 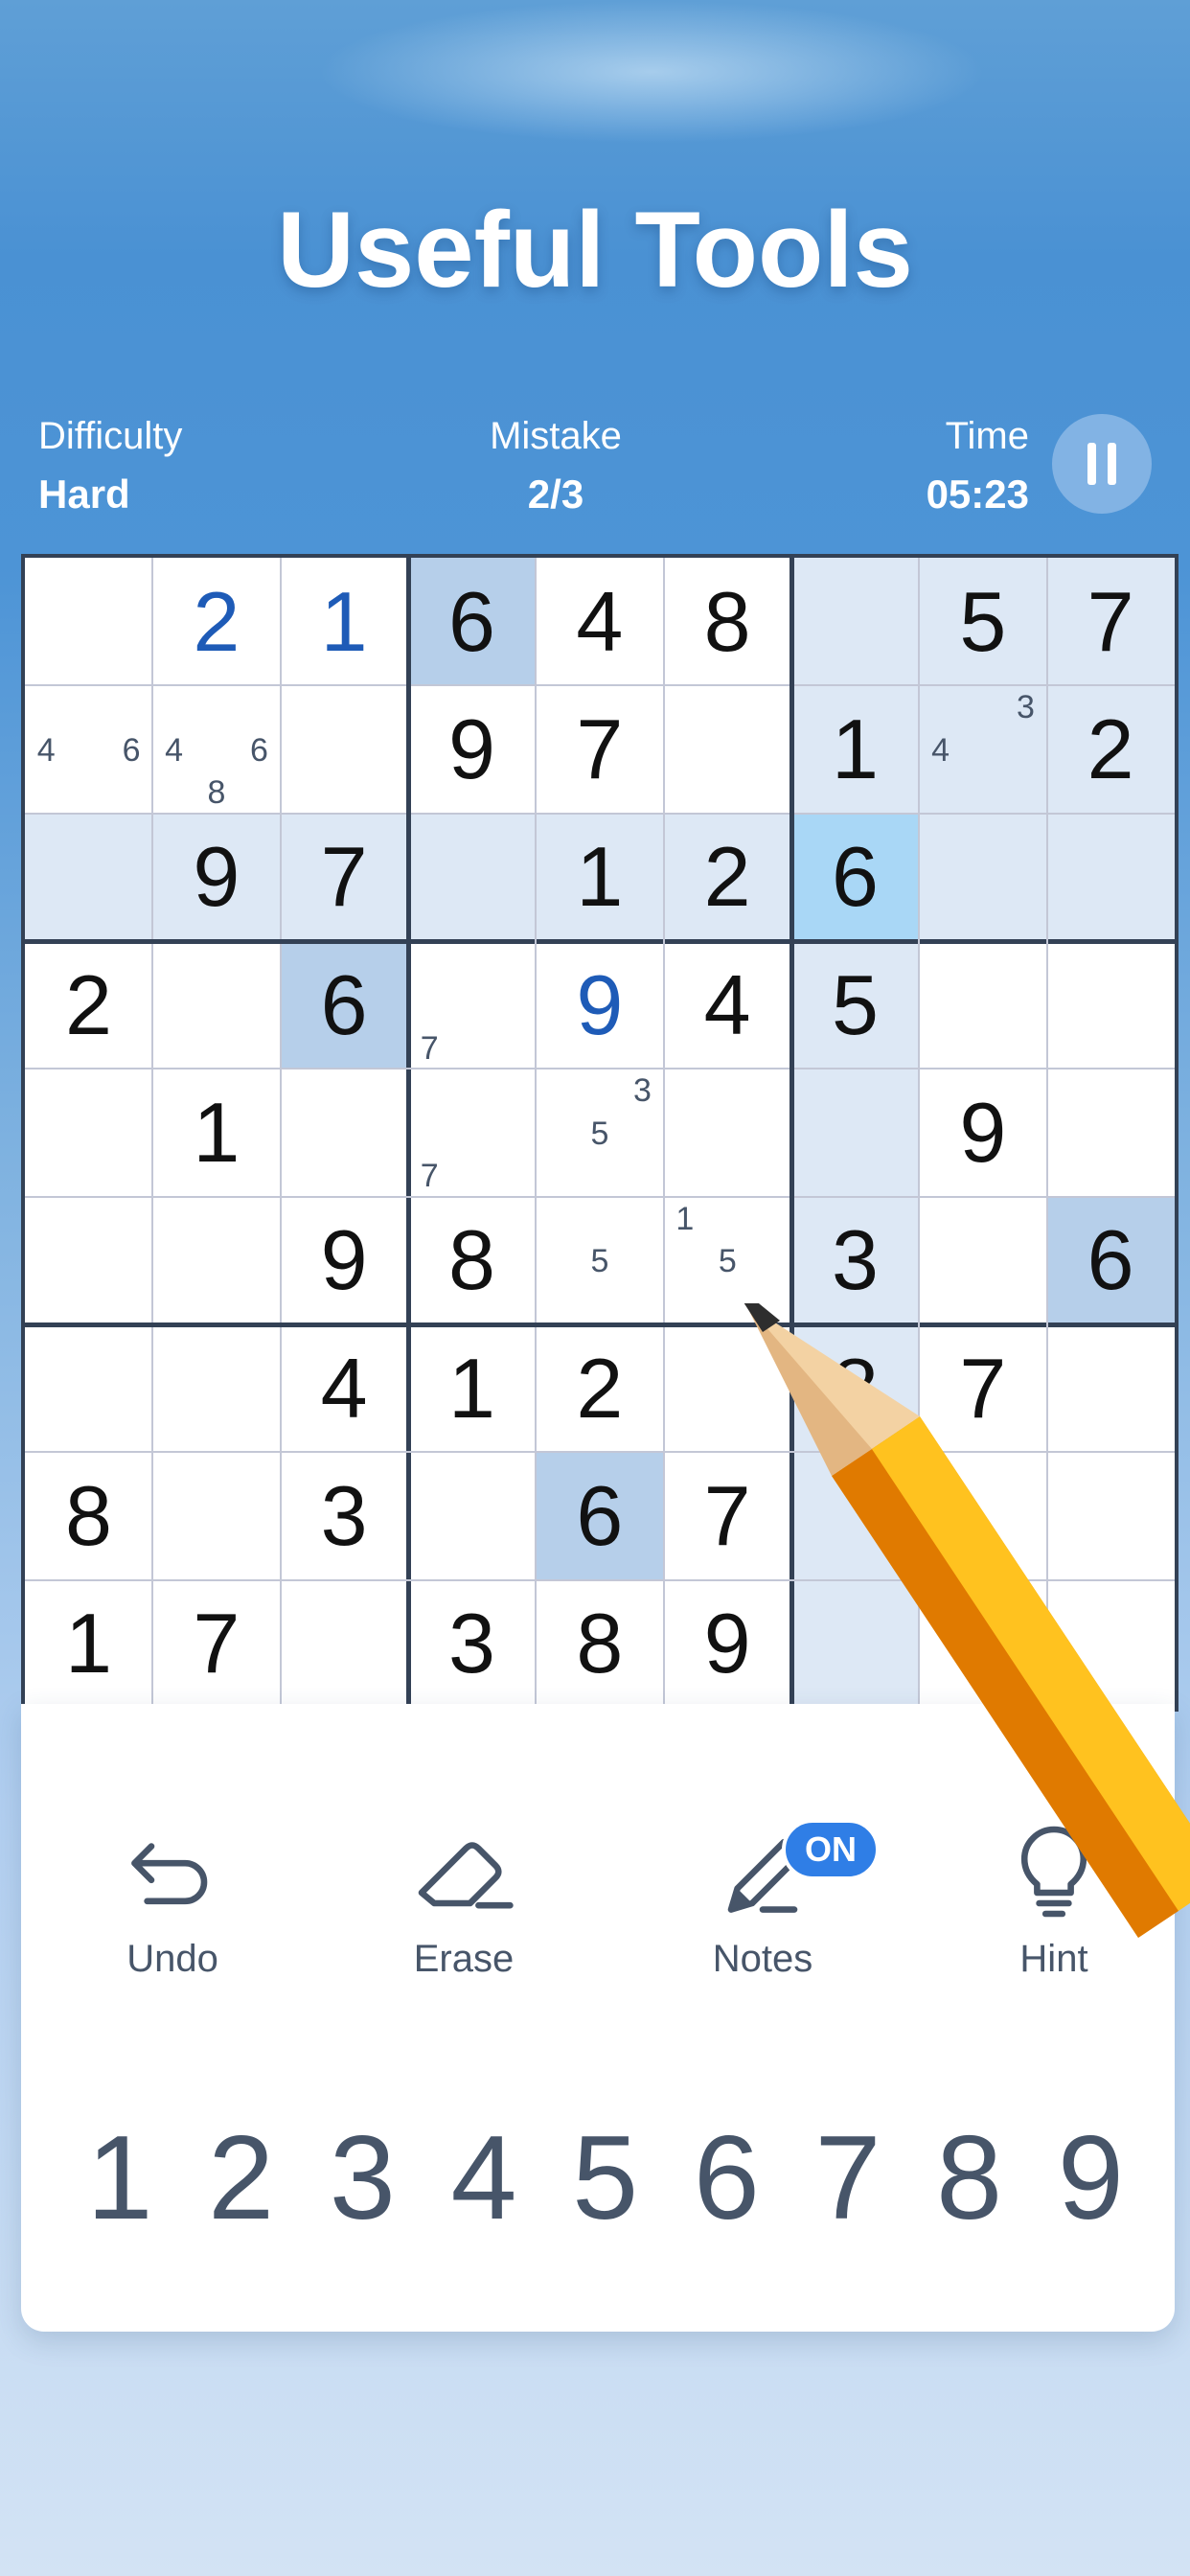 What do you see at coordinates (242, 2178) in the screenshot?
I see `number-key: 2` at bounding box center [242, 2178].